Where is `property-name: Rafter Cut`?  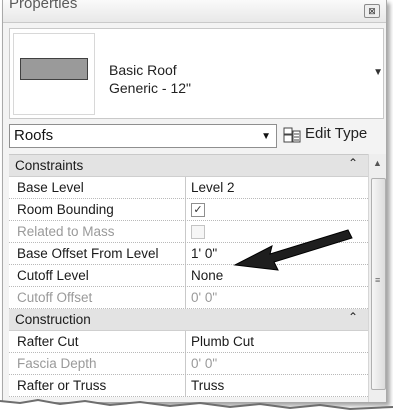
property-name: Rafter Cut is located at coordinates (48, 341).